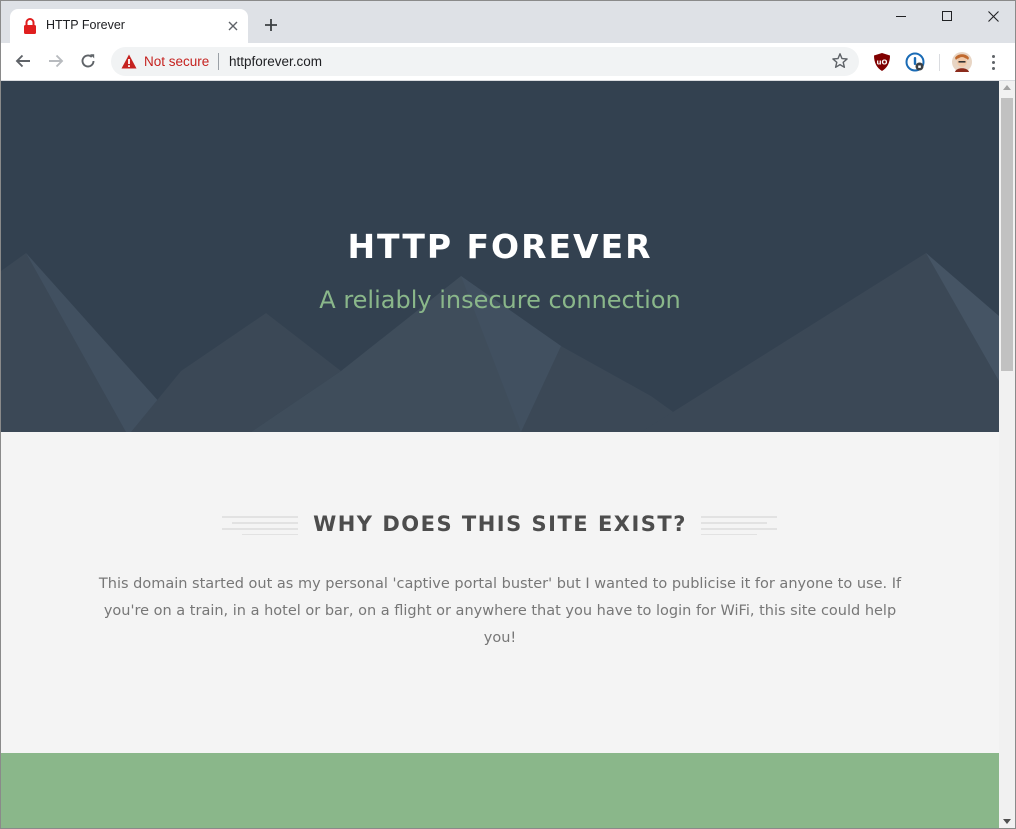 The width and height of the screenshot is (1016, 829). Describe the element at coordinates (275, 61) in the screenshot. I see `url-text: httpforever.com` at that location.